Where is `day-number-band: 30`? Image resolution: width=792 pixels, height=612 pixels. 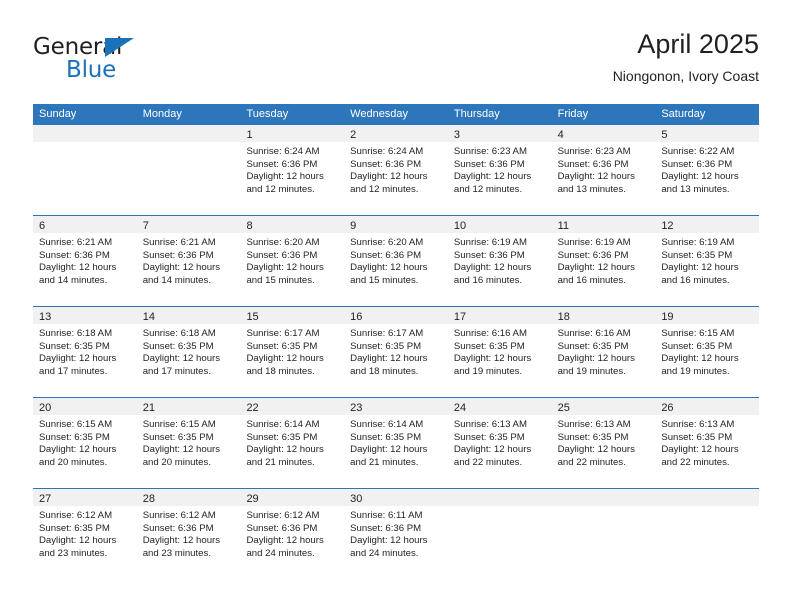 day-number-band: 30 is located at coordinates (396, 497).